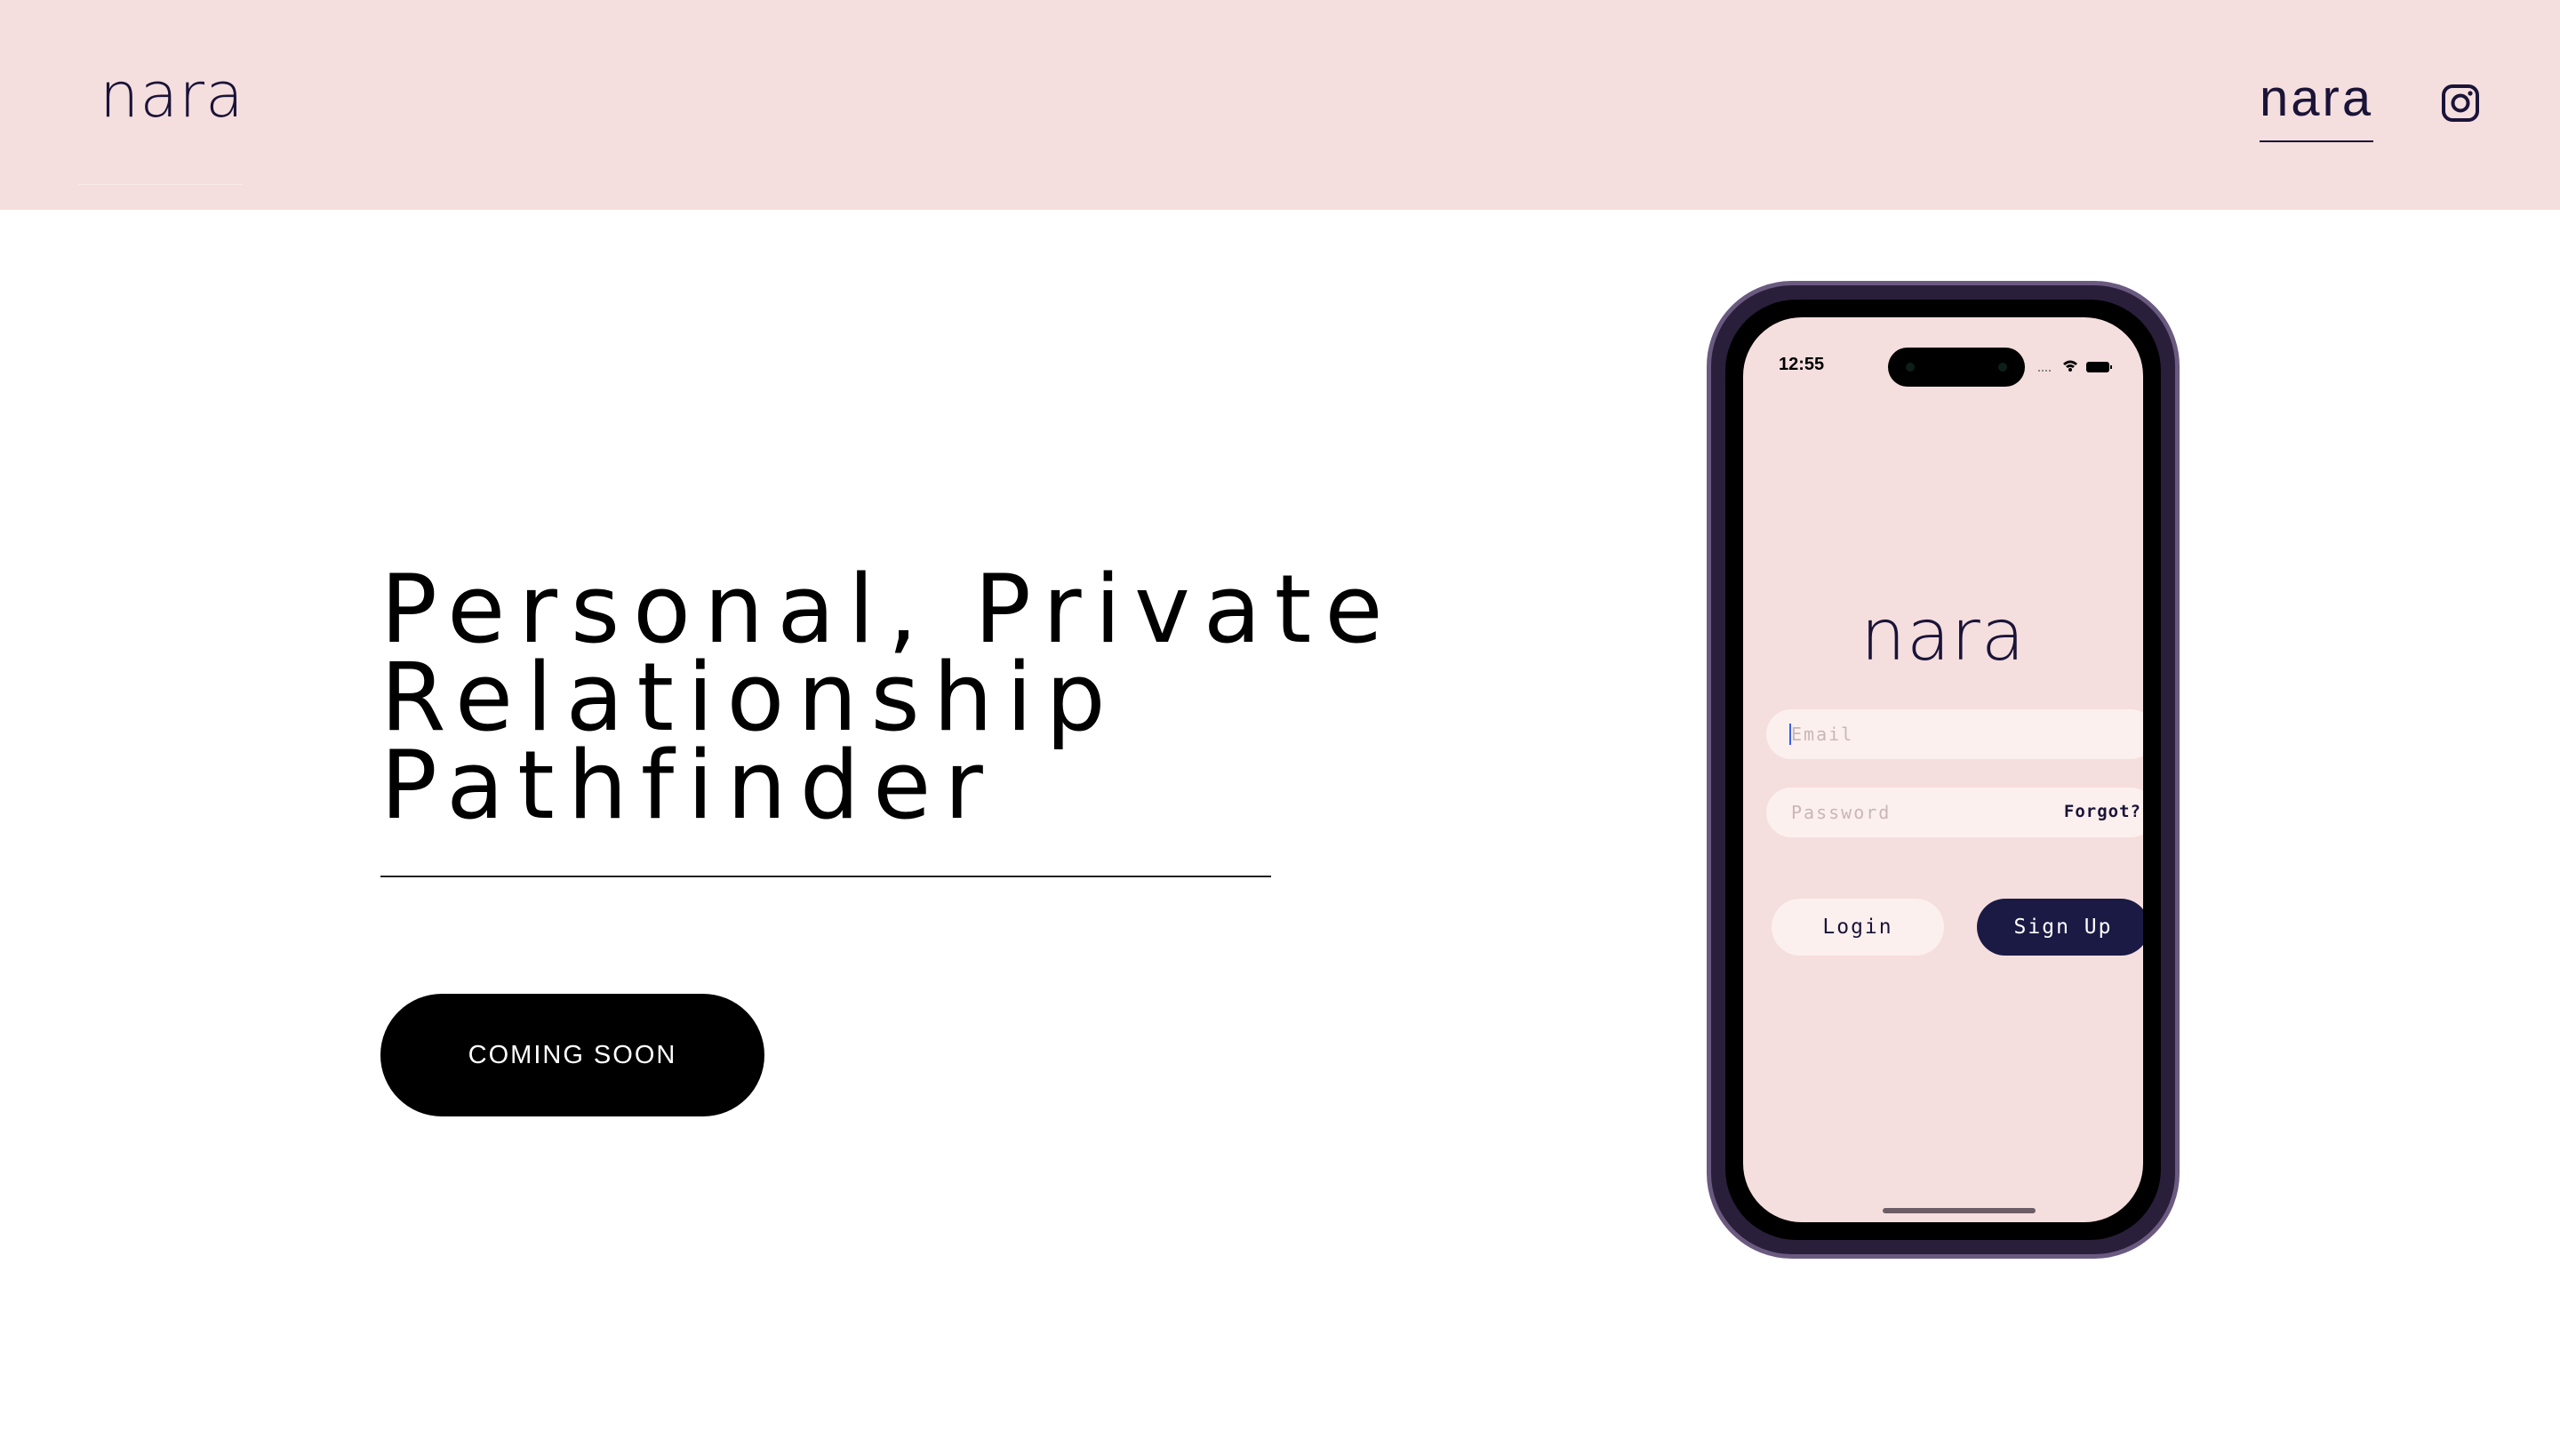 The width and height of the screenshot is (2560, 1456). Describe the element at coordinates (1943, 635) in the screenshot. I see `app-logo: nara` at that location.